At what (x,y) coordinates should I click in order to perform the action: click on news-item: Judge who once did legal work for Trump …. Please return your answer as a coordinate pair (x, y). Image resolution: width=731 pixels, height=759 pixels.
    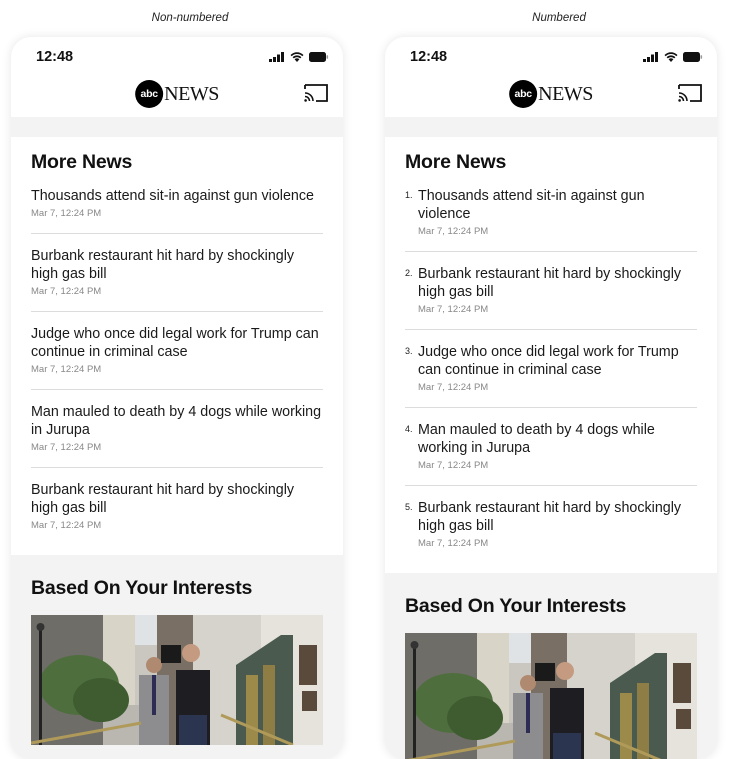
    Looking at the image, I should click on (177, 357).